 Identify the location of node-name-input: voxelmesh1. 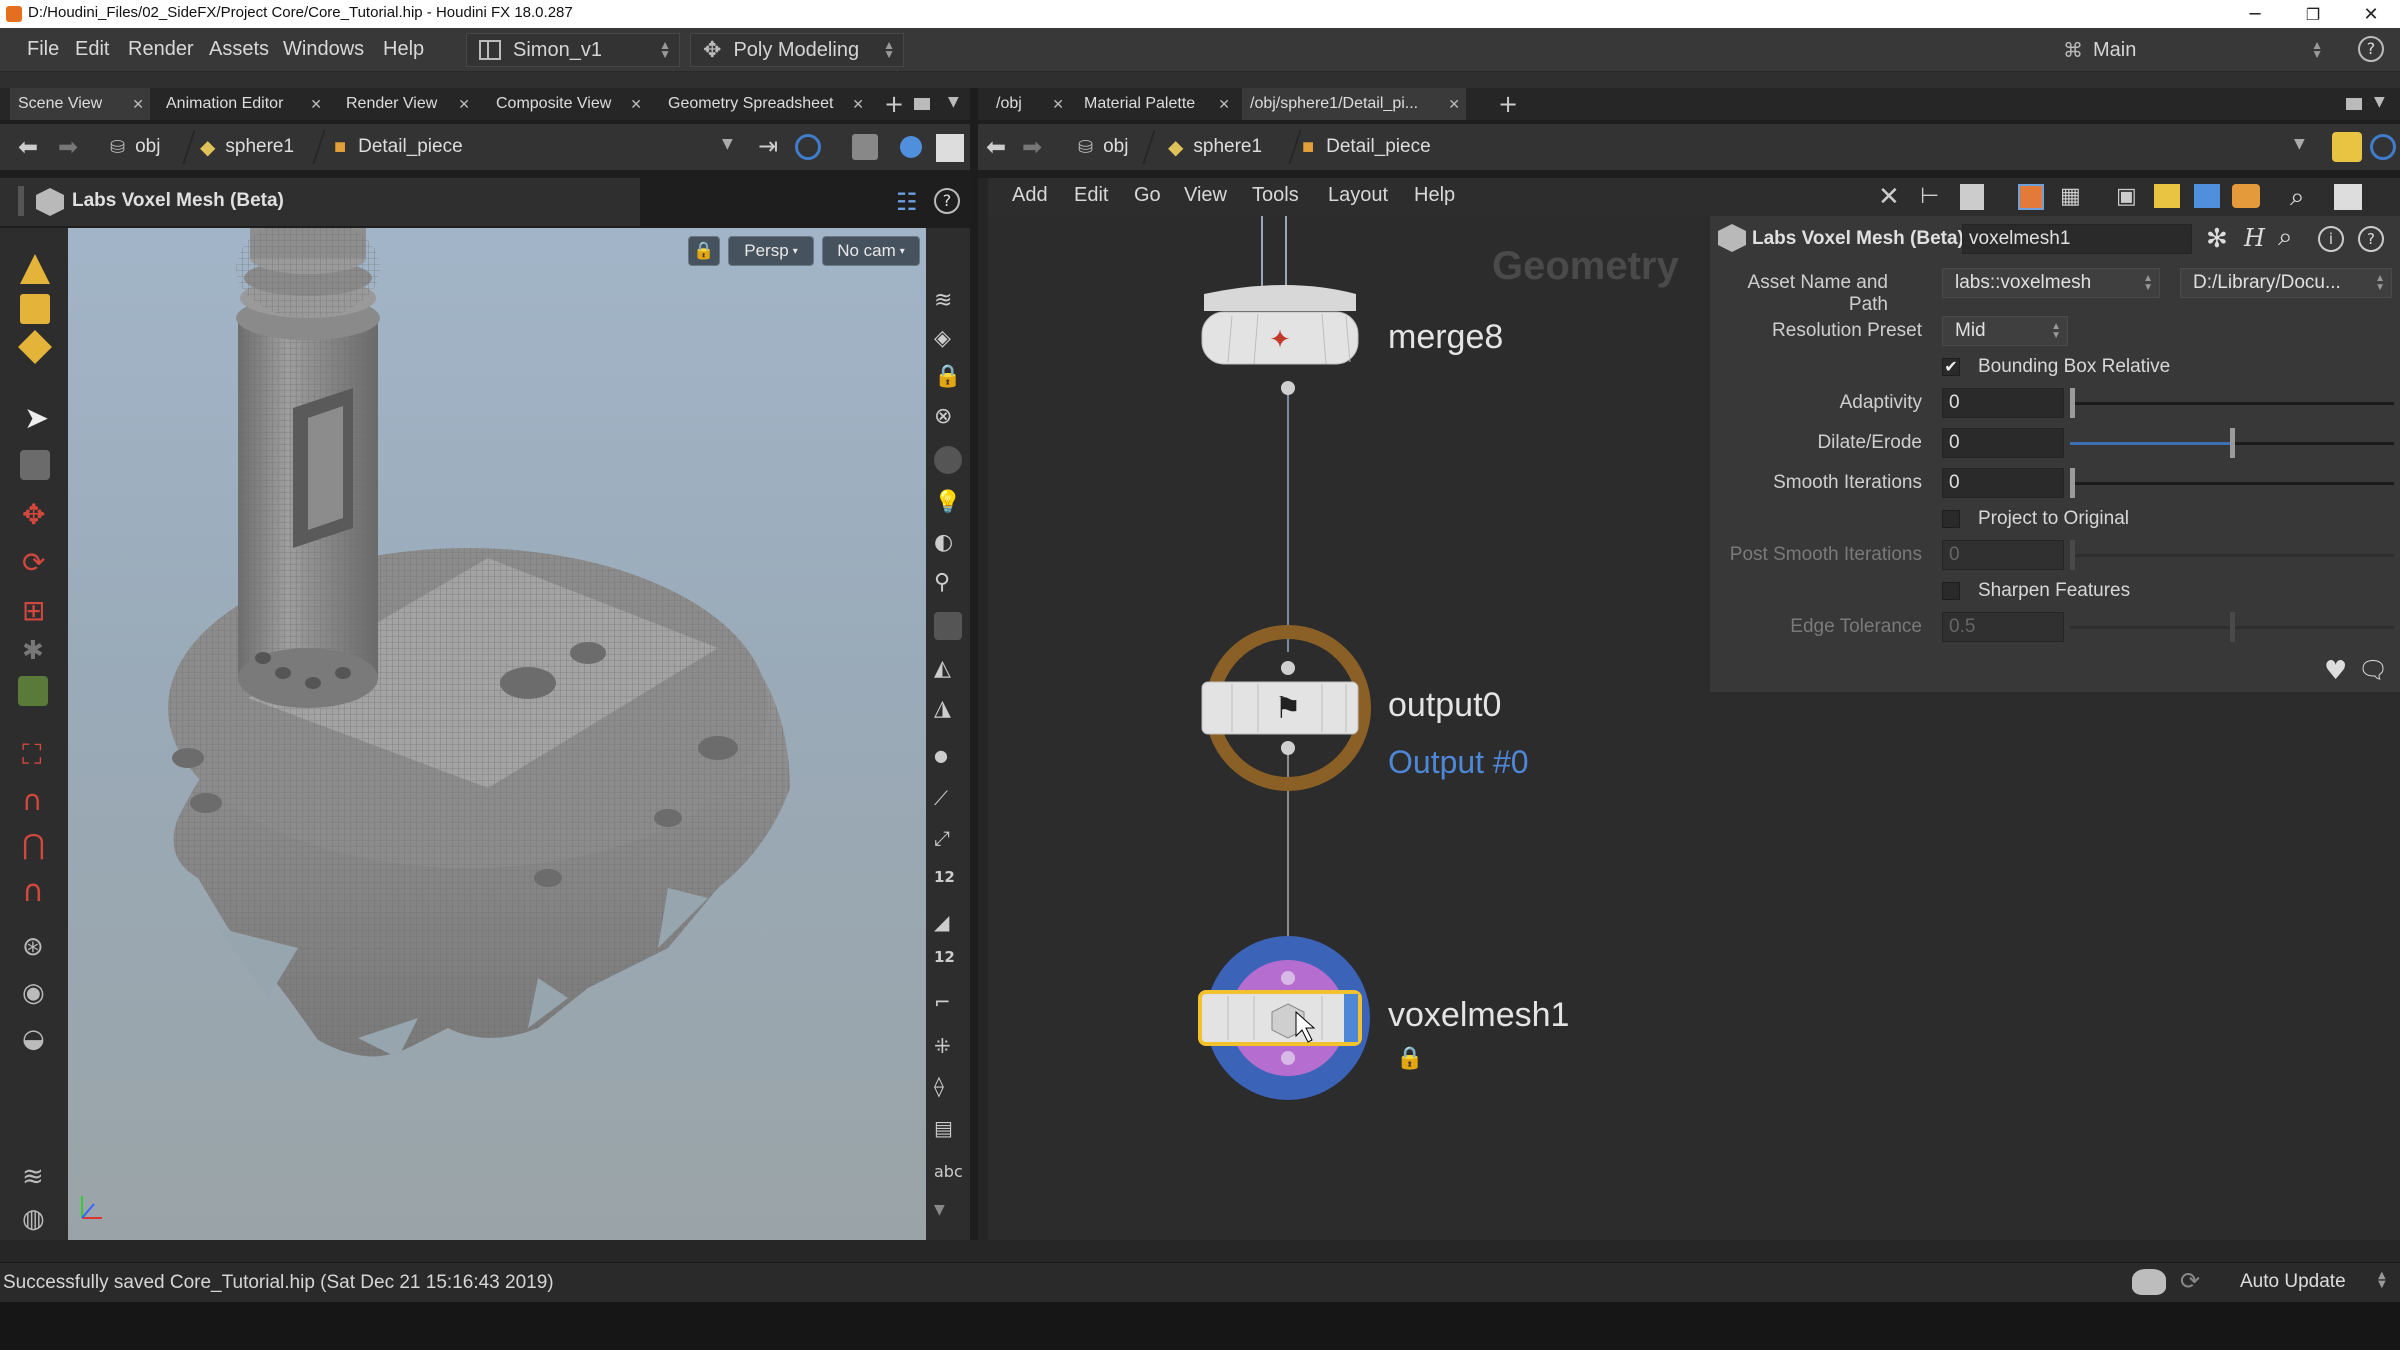
(2077, 239).